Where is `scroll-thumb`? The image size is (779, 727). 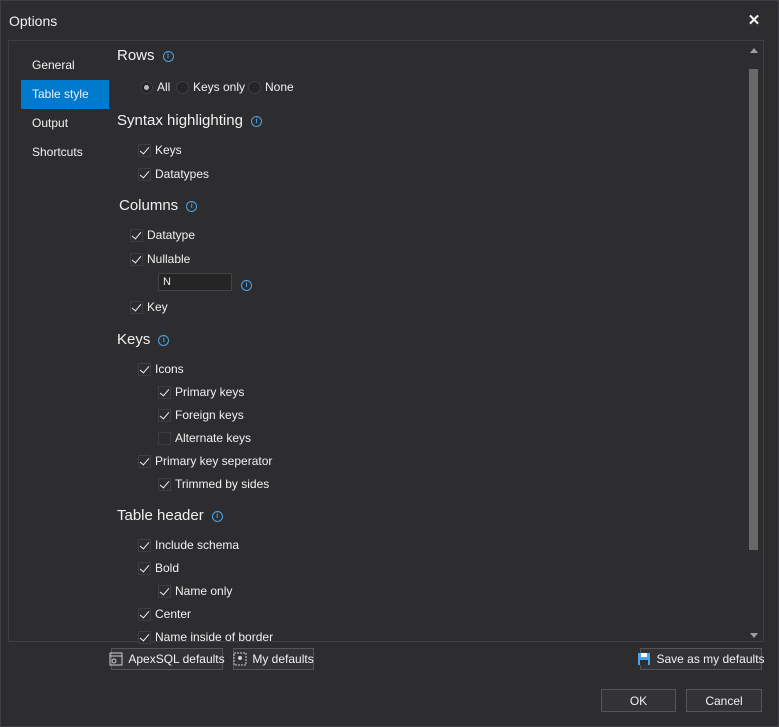 scroll-thumb is located at coordinates (753, 309).